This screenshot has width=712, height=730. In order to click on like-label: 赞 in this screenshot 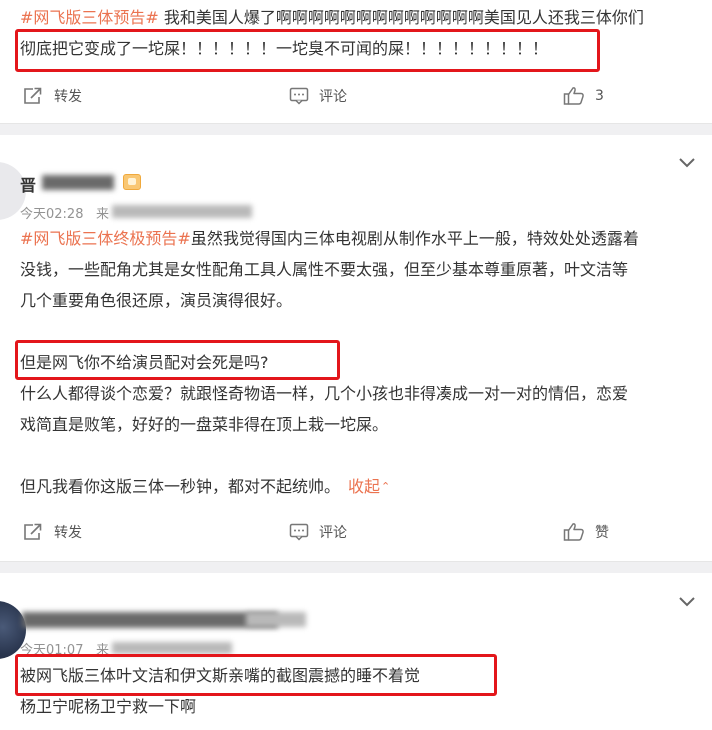, I will do `click(602, 533)`.